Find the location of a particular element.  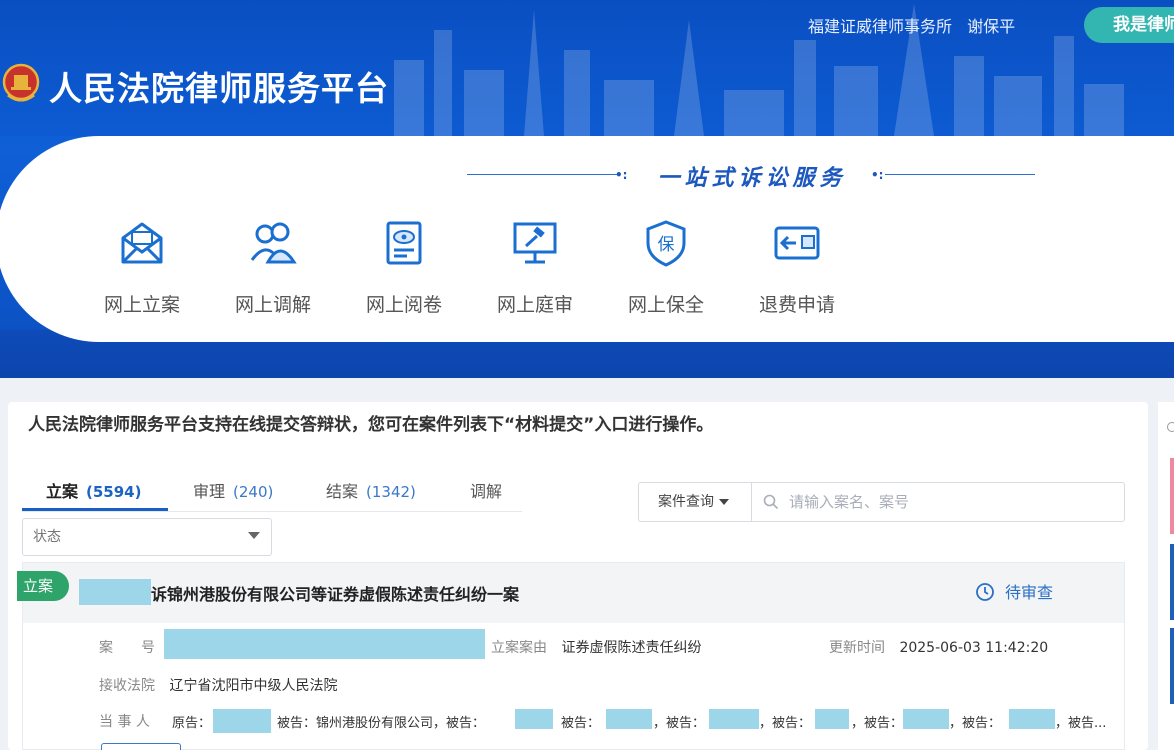

case-number-field: 案 号 is located at coordinates (127, 647).